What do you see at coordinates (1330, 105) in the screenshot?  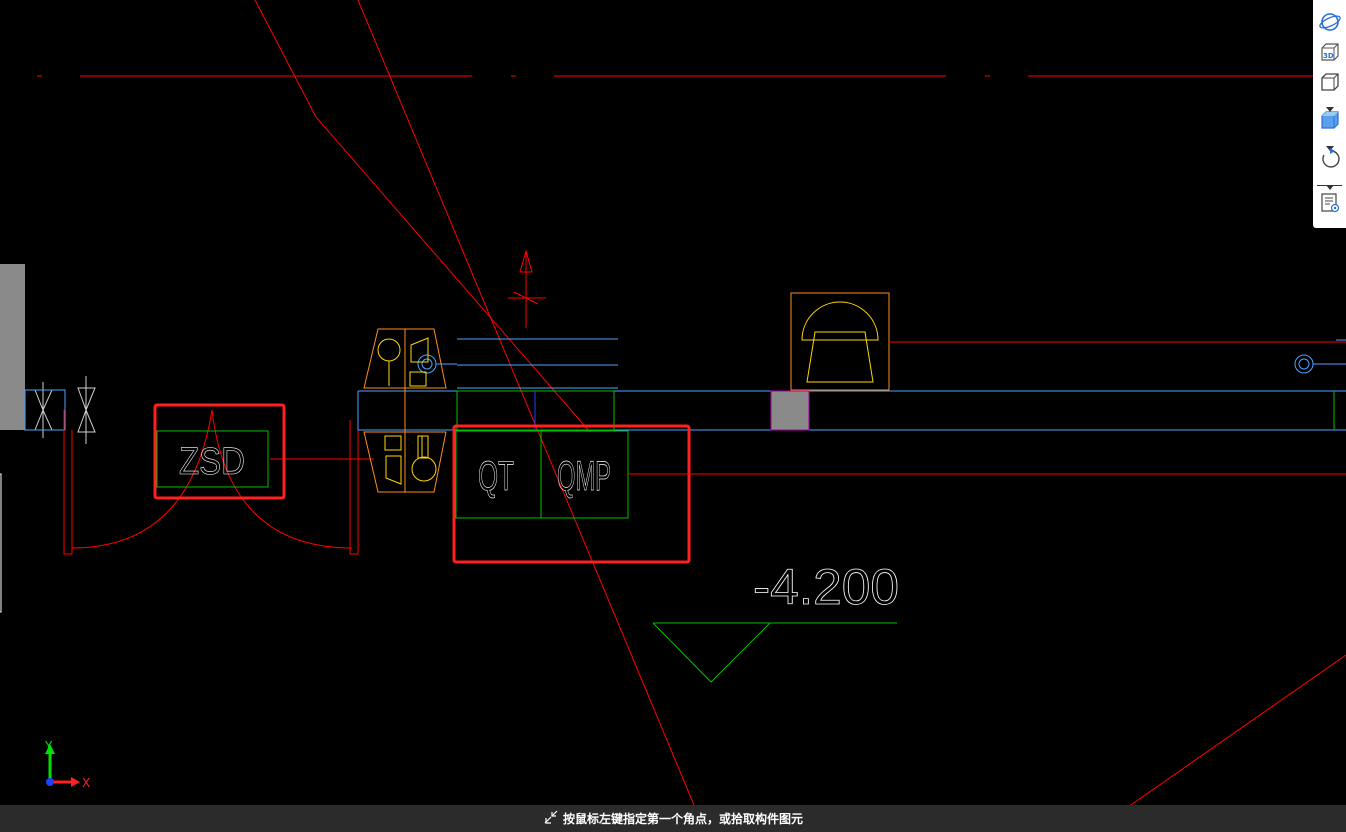 I see `cube-view-dropdown-icon` at bounding box center [1330, 105].